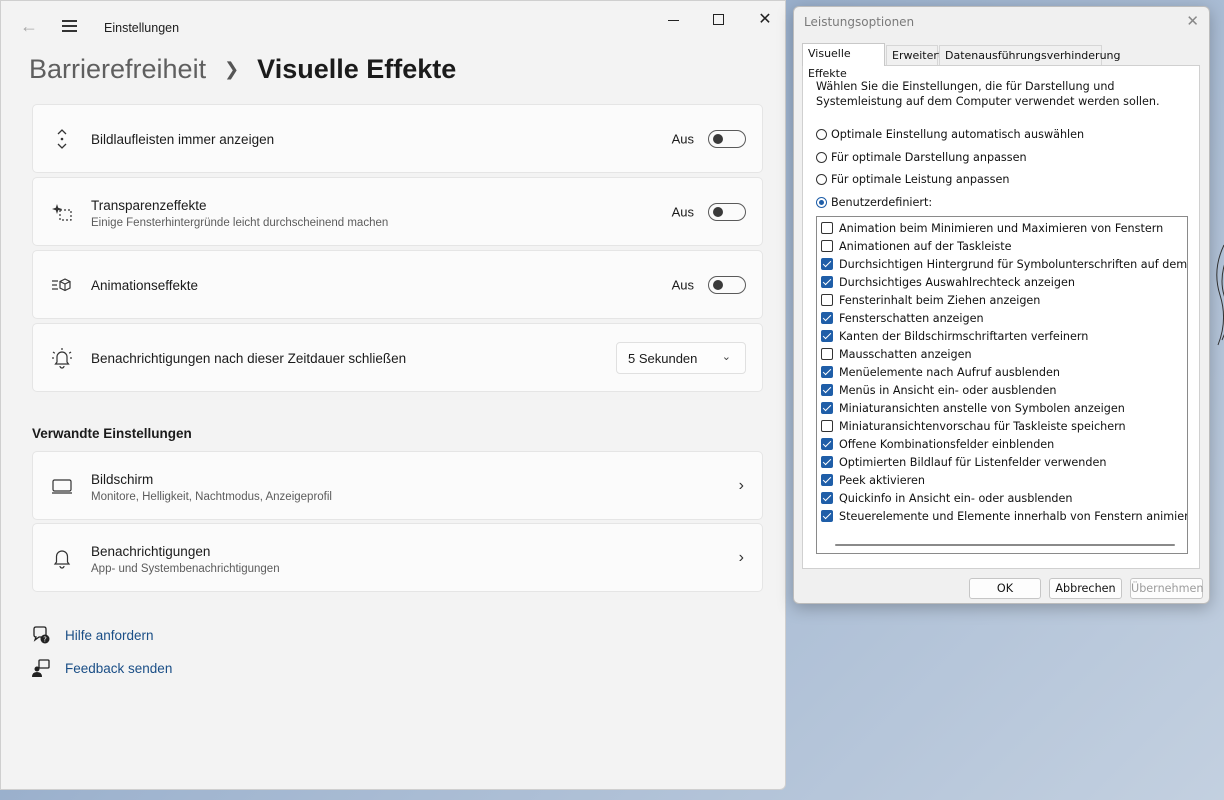  Describe the element at coordinates (727, 138) in the screenshot. I see `scrollbars-toggle` at that location.